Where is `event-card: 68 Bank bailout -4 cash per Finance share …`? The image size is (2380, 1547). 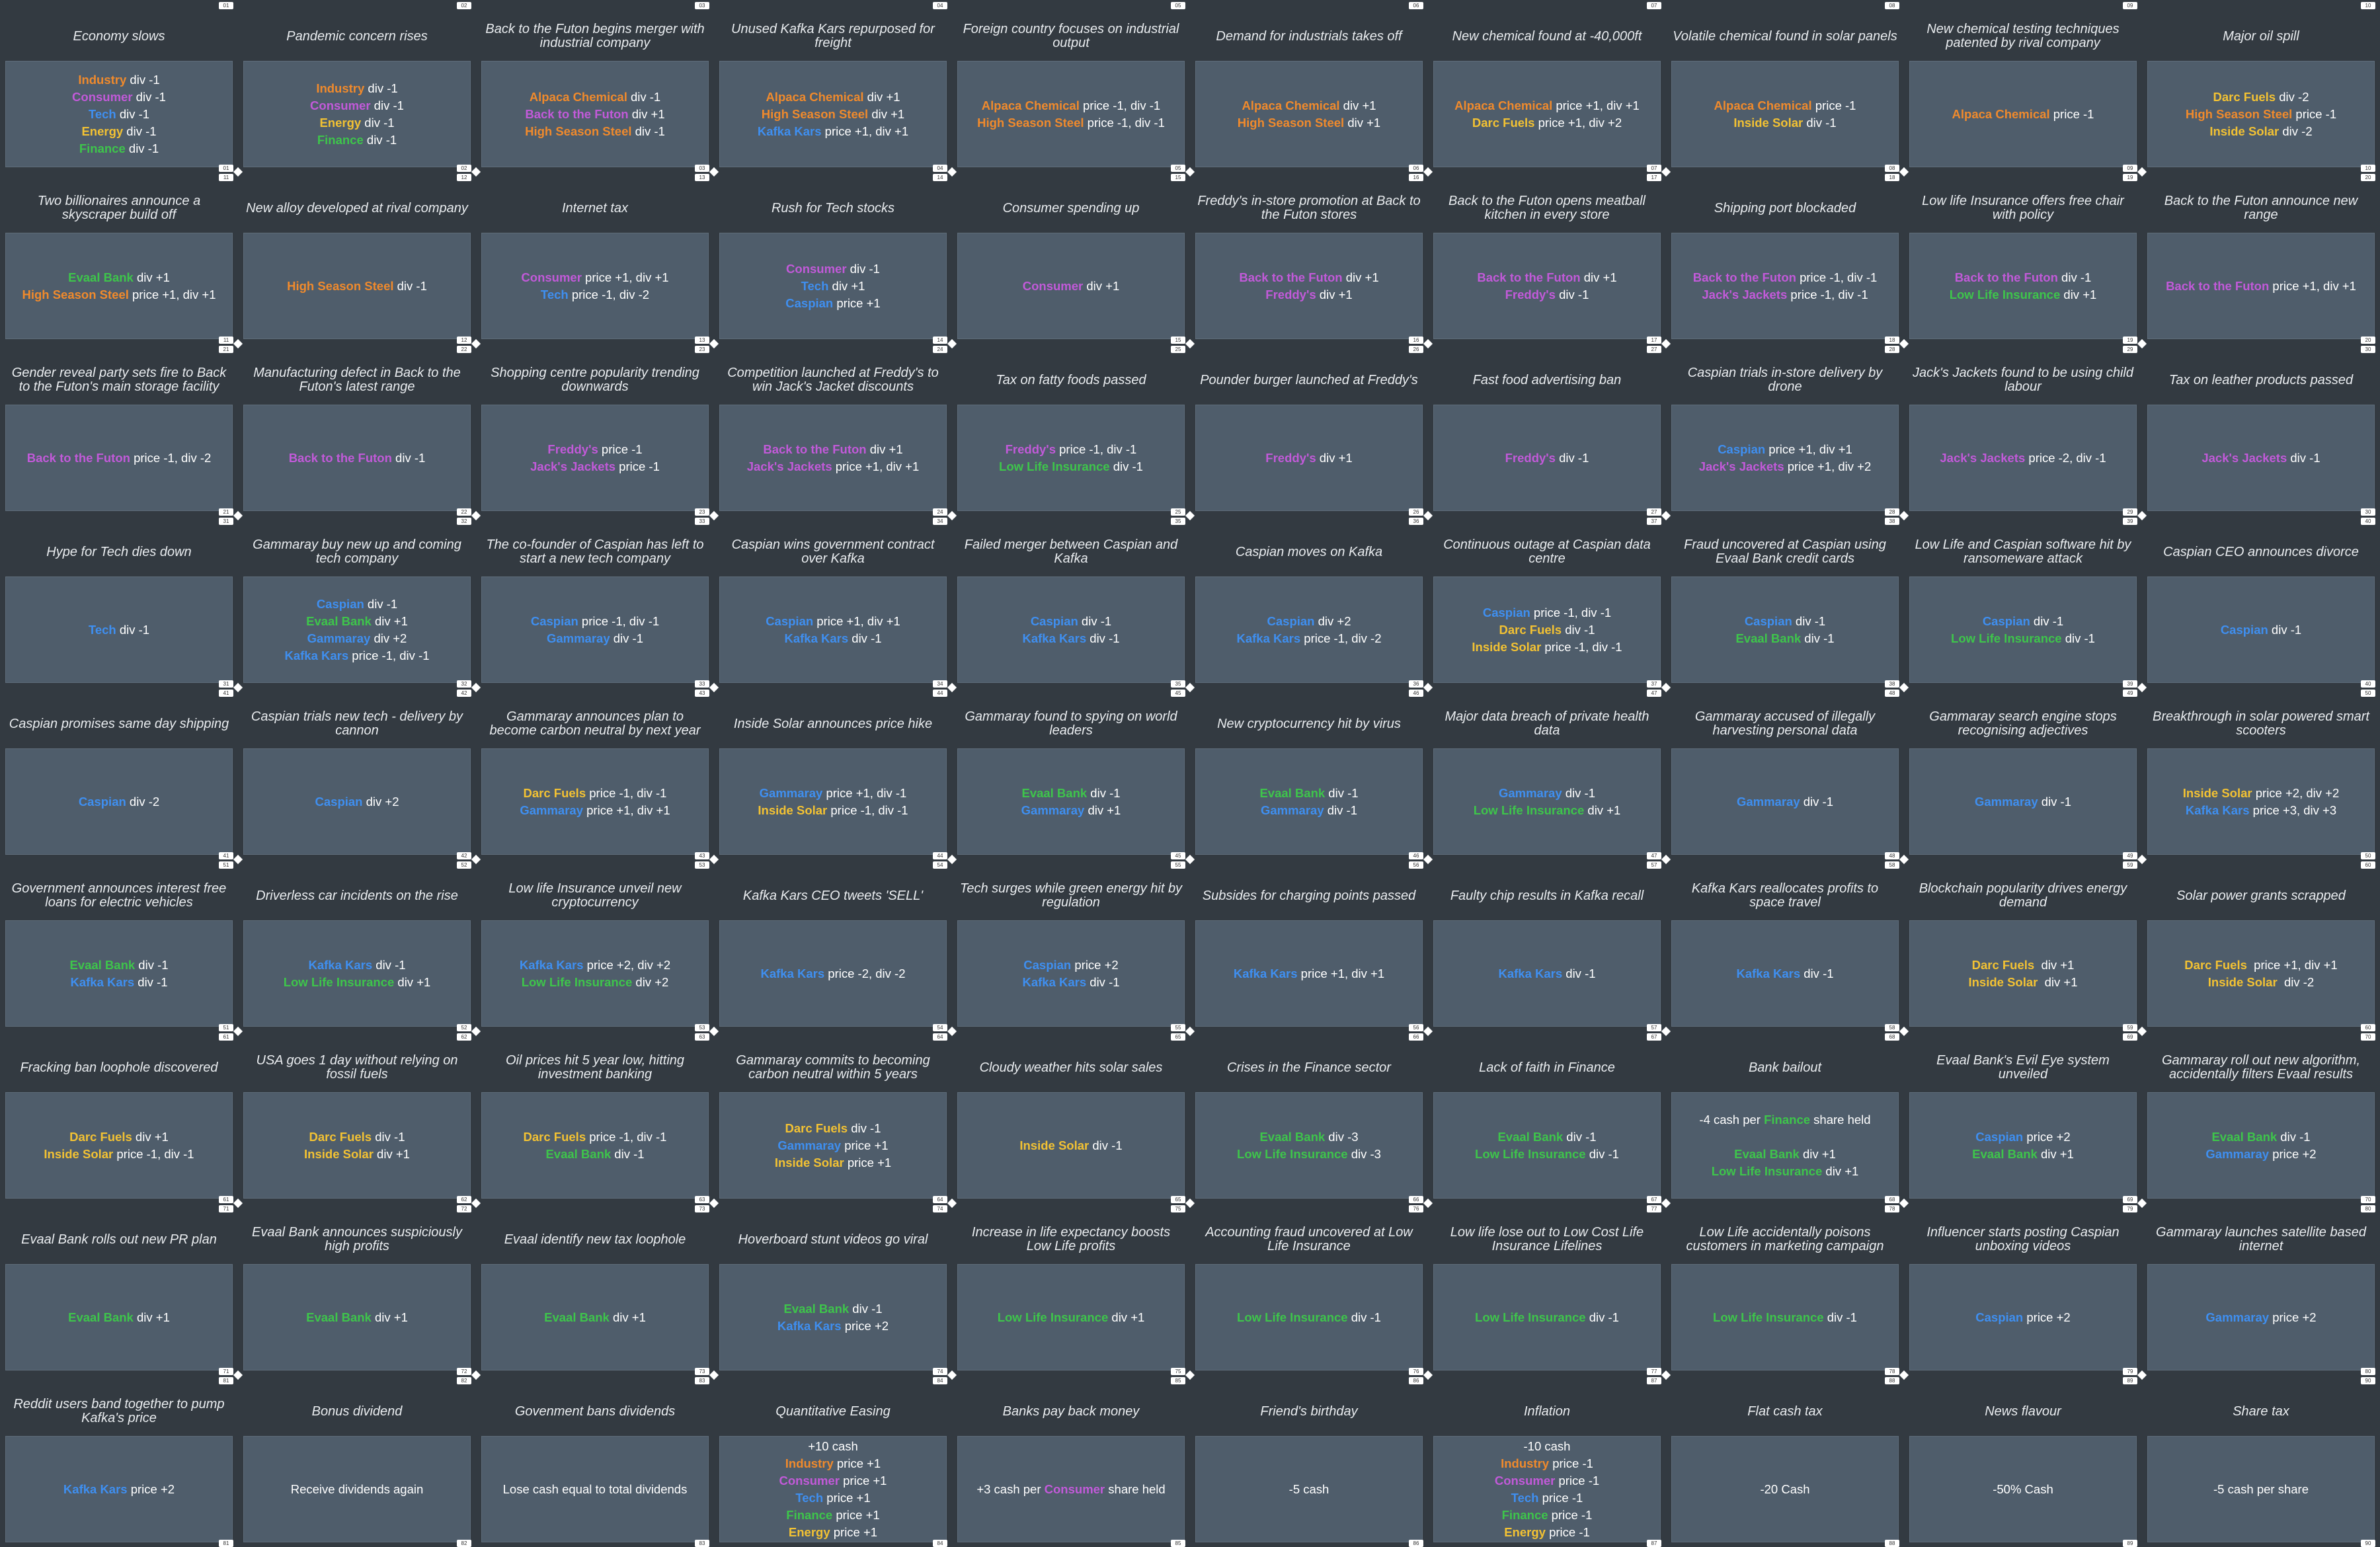 event-card: 68 Bank bailout -4 cash per Finance share … is located at coordinates (1785, 1117).